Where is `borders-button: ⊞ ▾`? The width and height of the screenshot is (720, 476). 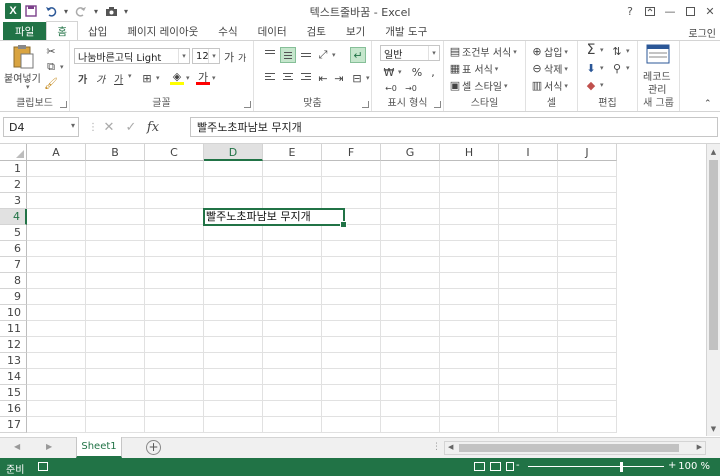
borders-button: ⊞ ▾ is located at coordinates (150, 78).